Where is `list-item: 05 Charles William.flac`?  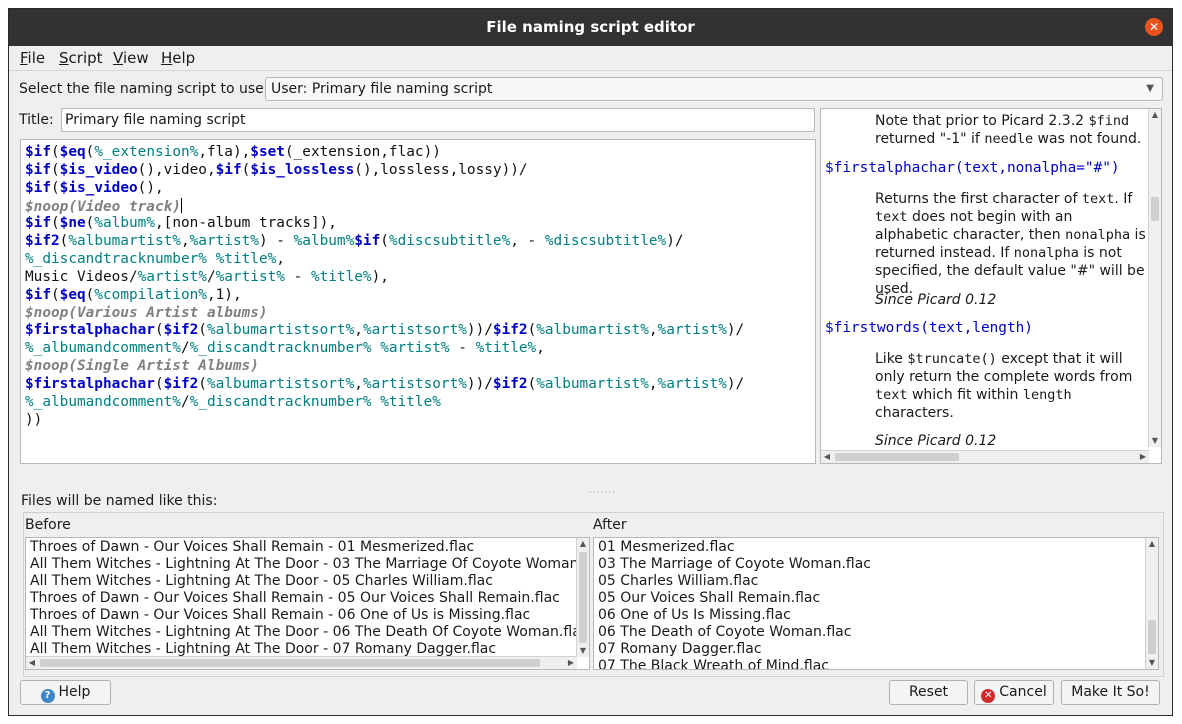
list-item: 05 Charles William.flac is located at coordinates (678, 581).